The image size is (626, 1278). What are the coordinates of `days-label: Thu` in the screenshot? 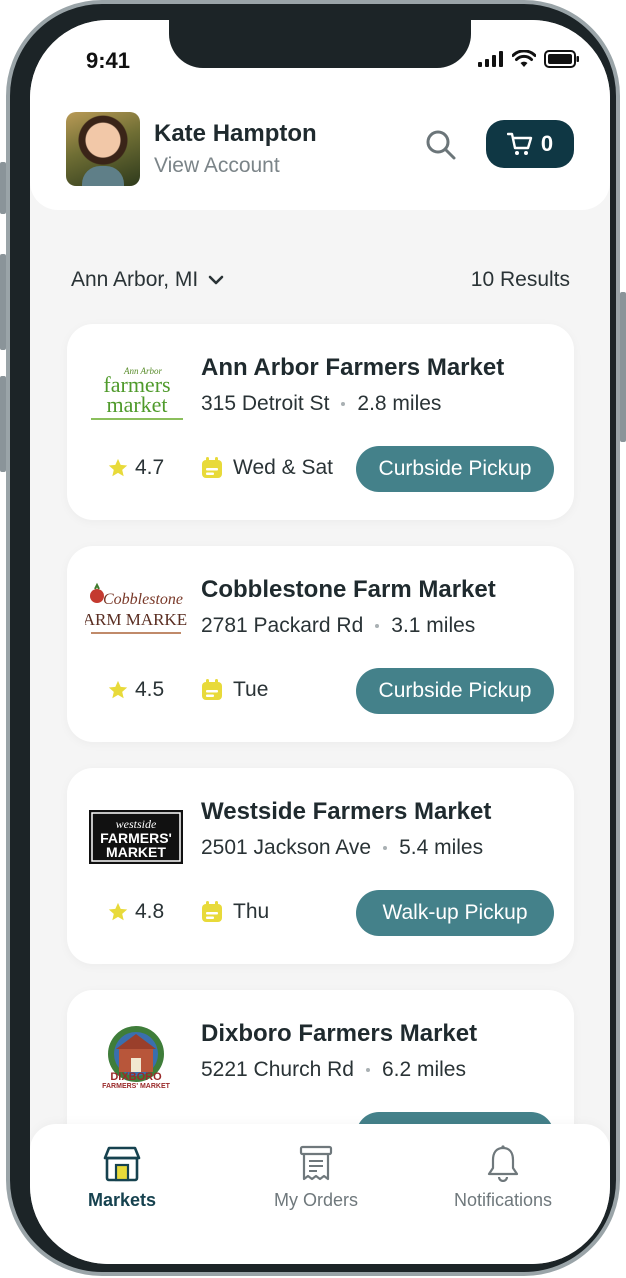 It's located at (251, 911).